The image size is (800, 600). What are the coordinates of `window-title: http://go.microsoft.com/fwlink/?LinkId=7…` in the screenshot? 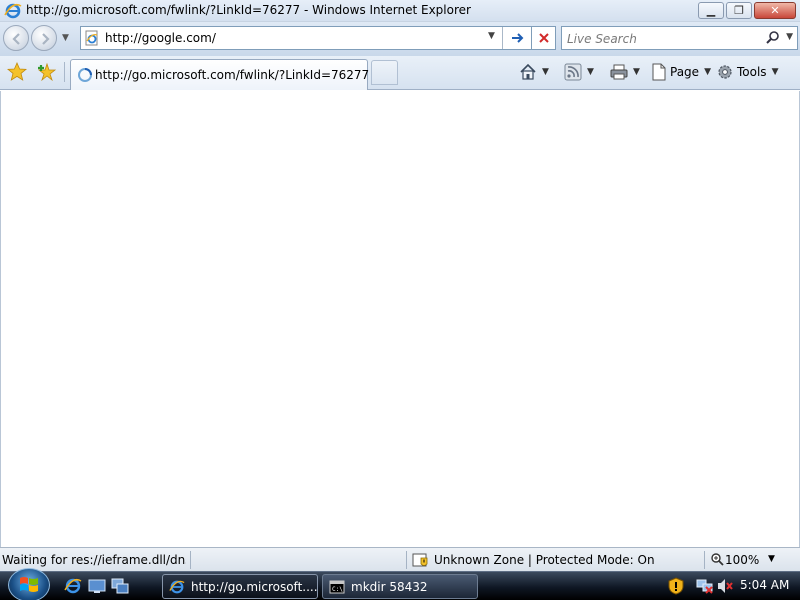 It's located at (248, 10).